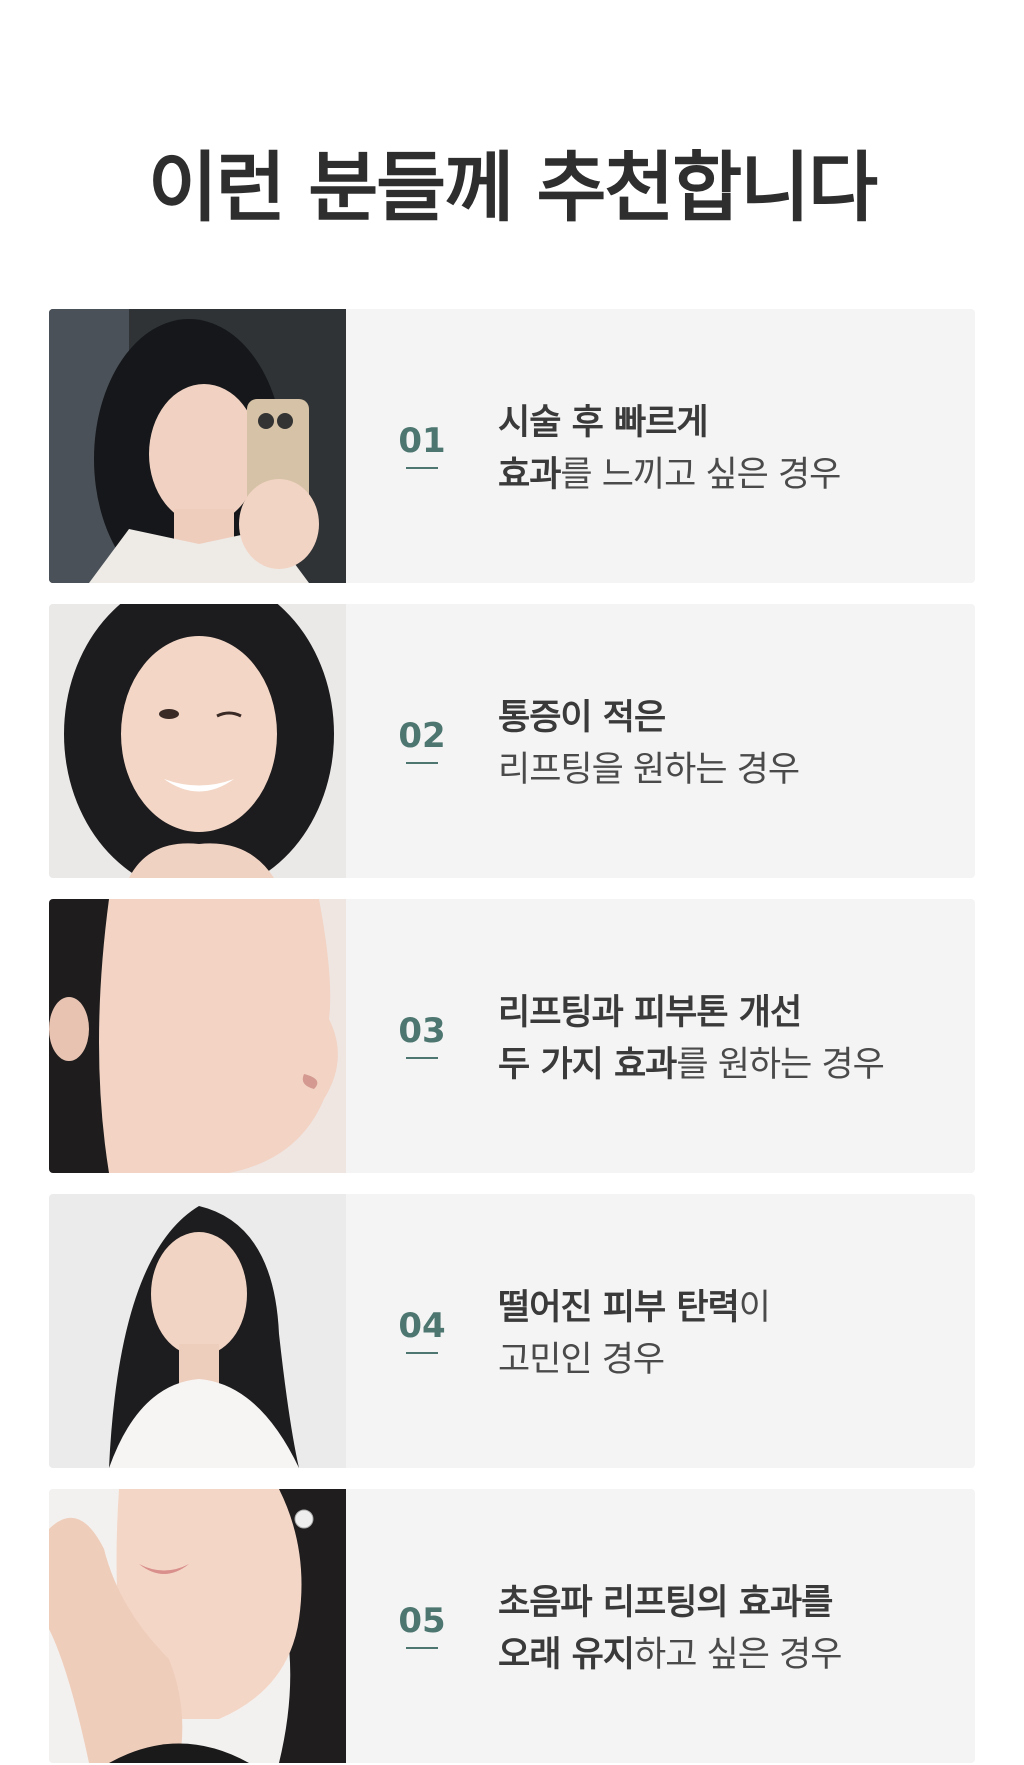  I want to click on item-description: 떨어진 피부 탄력이 고민인 경우, so click(634, 1334).